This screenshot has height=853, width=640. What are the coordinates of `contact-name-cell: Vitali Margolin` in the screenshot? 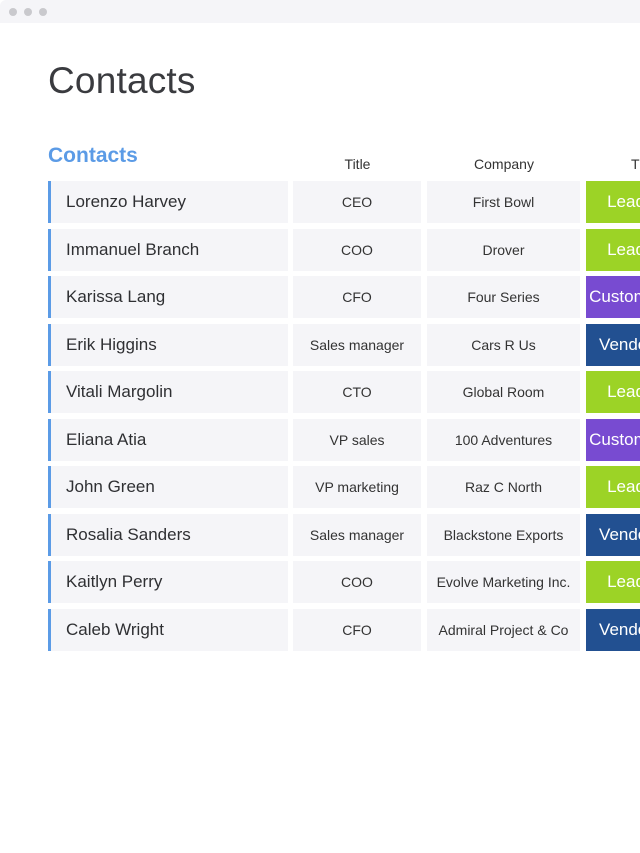 It's located at (168, 392).